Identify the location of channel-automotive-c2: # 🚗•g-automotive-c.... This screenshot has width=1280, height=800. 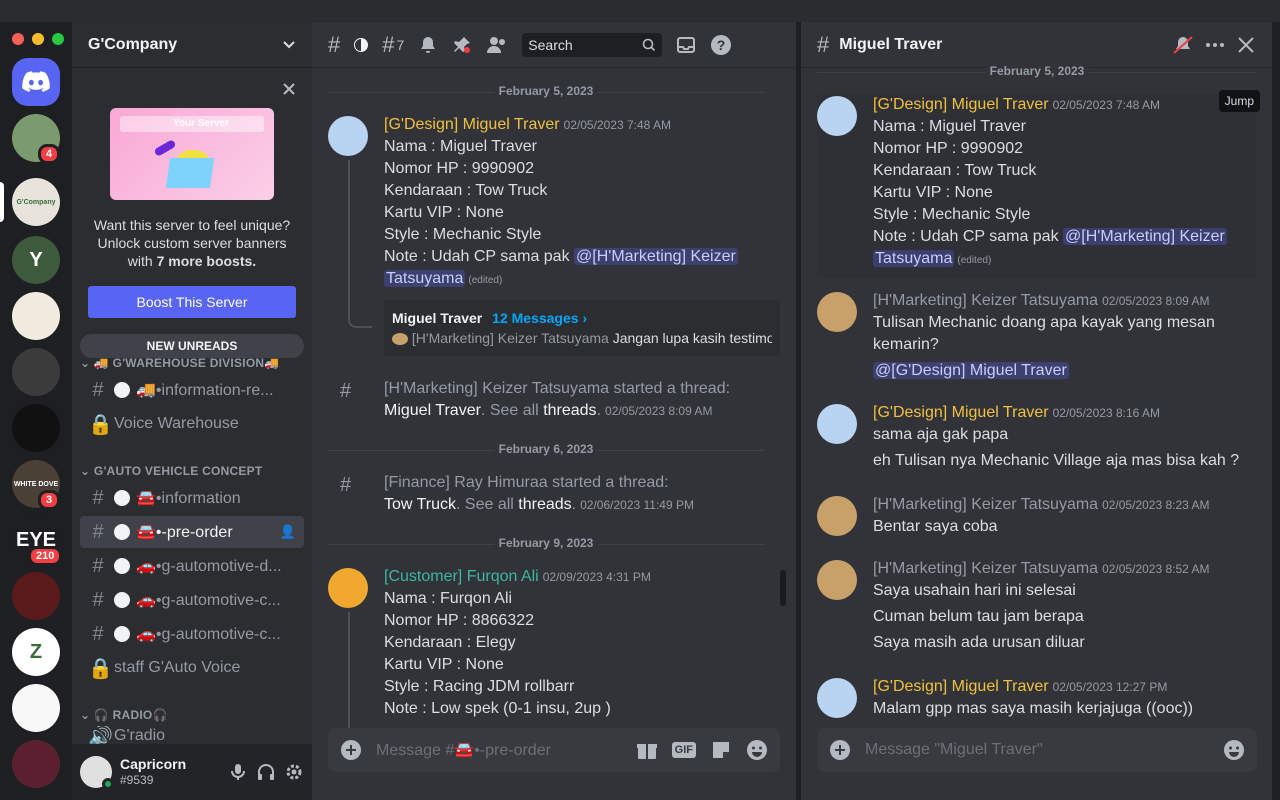
(192, 634).